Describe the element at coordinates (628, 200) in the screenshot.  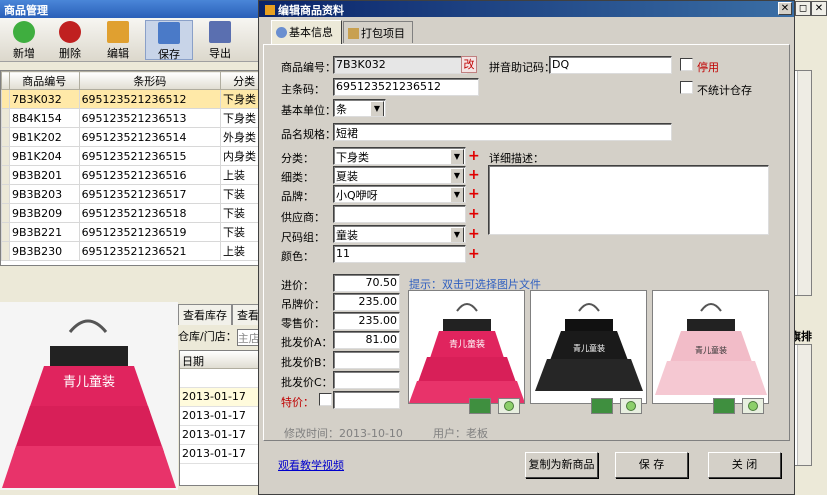
I see `description-field` at that location.